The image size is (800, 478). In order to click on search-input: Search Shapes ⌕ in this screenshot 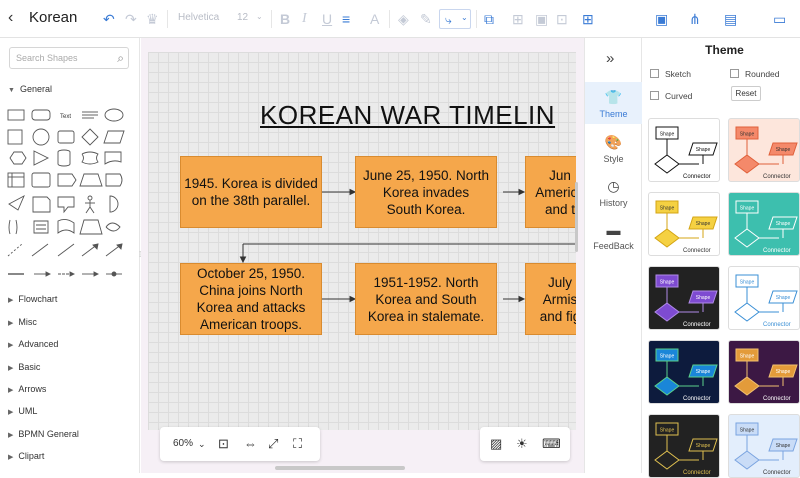, I will do `click(69, 58)`.